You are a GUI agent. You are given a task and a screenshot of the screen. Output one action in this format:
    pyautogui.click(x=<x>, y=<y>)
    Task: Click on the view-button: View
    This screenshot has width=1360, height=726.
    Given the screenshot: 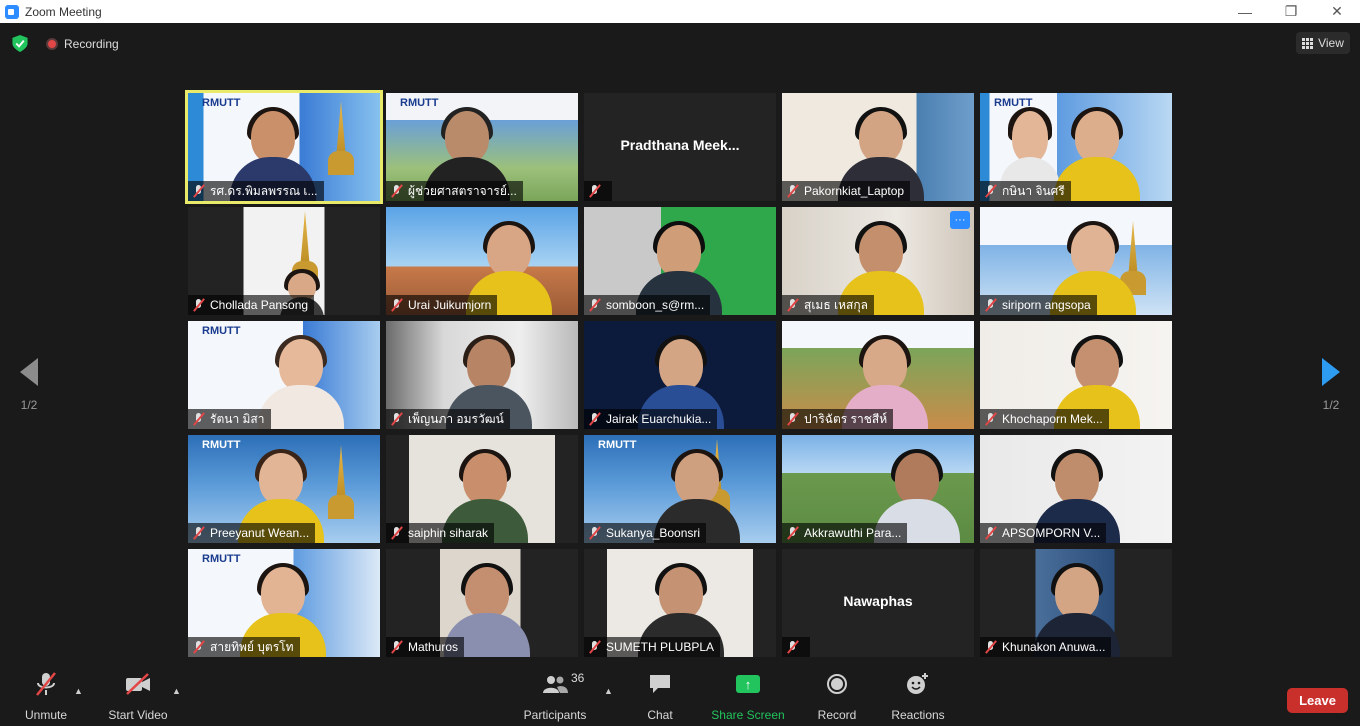 What is the action you would take?
    pyautogui.click(x=1323, y=43)
    